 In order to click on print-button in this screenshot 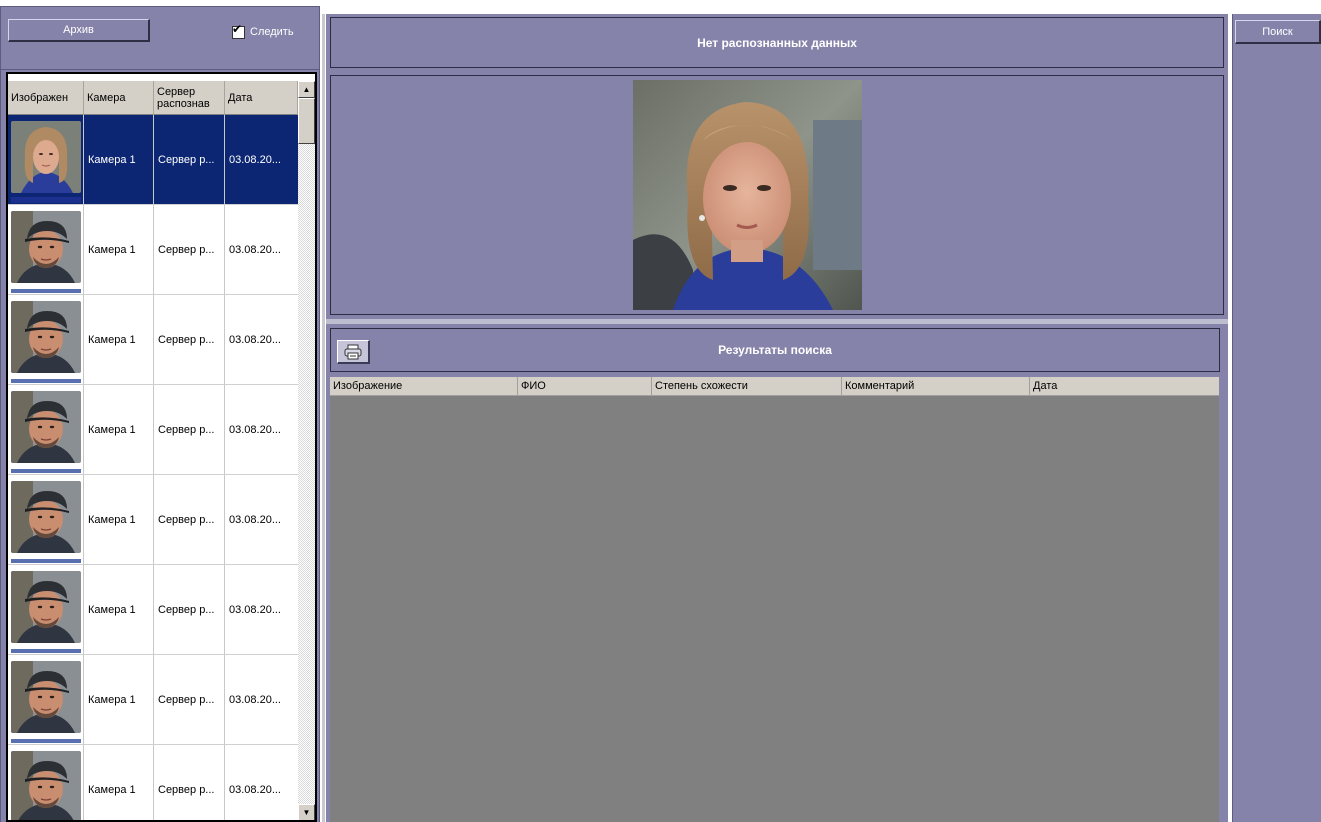, I will do `click(353, 352)`.